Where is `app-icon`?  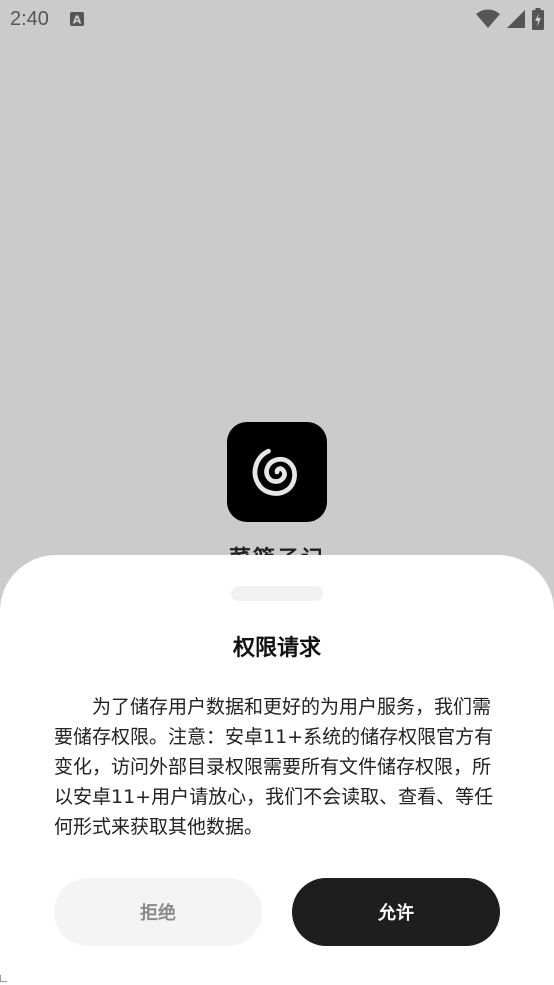 app-icon is located at coordinates (277, 472).